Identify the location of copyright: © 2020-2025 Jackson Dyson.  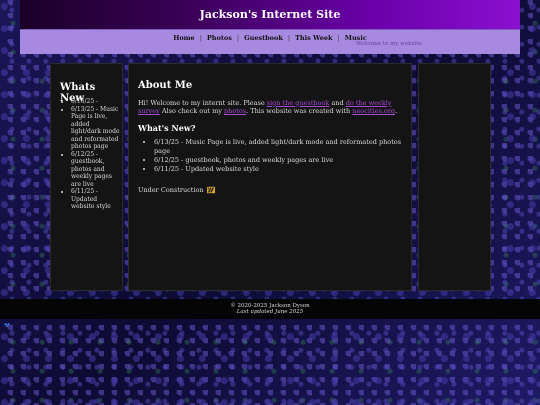
(270, 306).